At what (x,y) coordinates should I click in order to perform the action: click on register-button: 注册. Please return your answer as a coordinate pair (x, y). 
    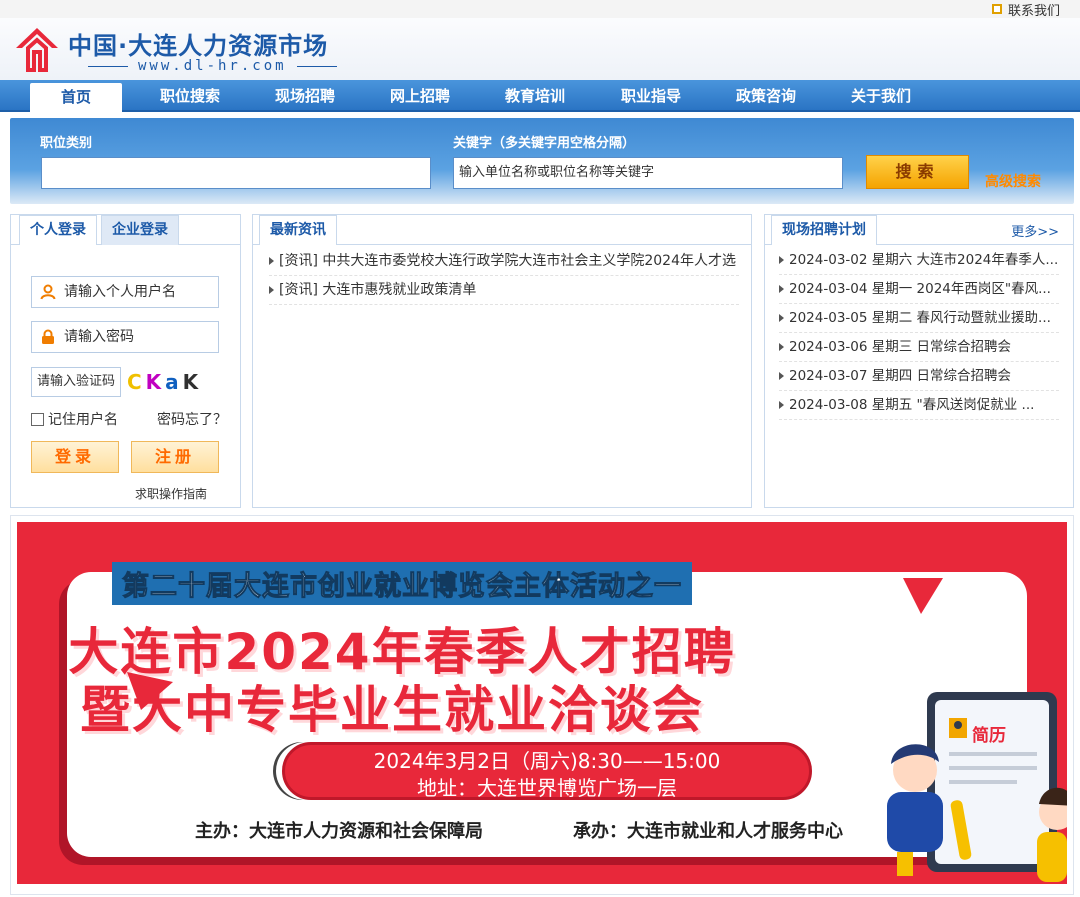
    Looking at the image, I should click on (175, 457).